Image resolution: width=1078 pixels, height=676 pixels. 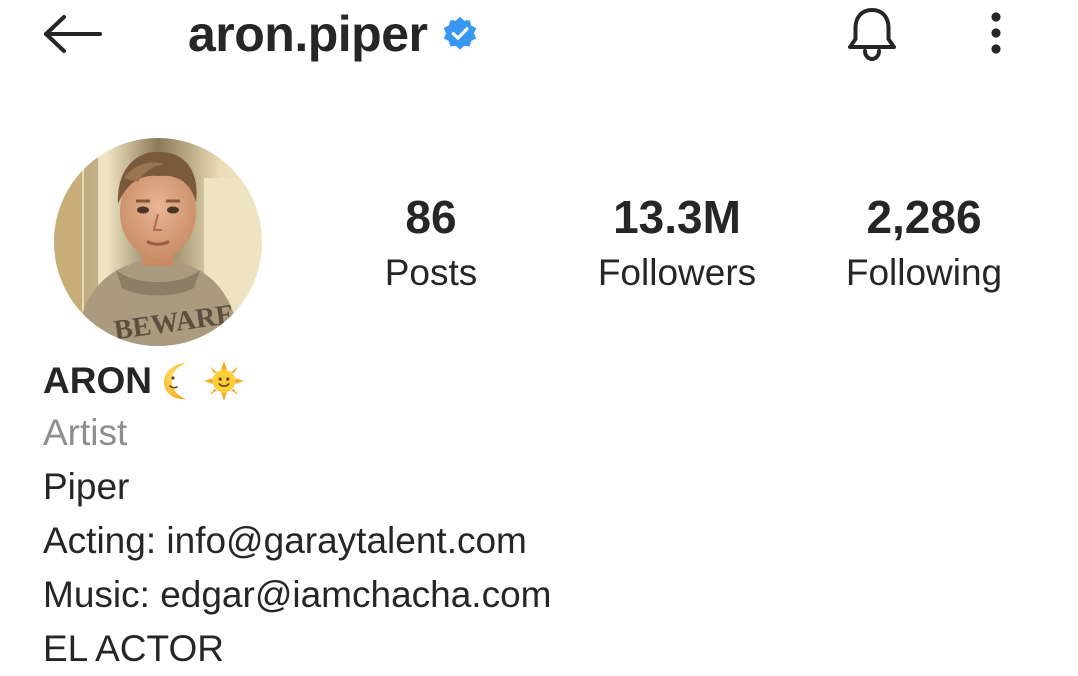 I want to click on posts-label: Posts, so click(x=431, y=272).